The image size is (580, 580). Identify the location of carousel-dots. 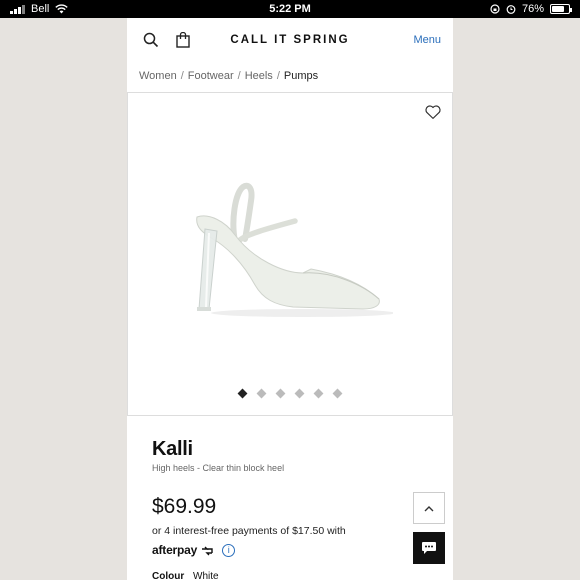
(290, 393).